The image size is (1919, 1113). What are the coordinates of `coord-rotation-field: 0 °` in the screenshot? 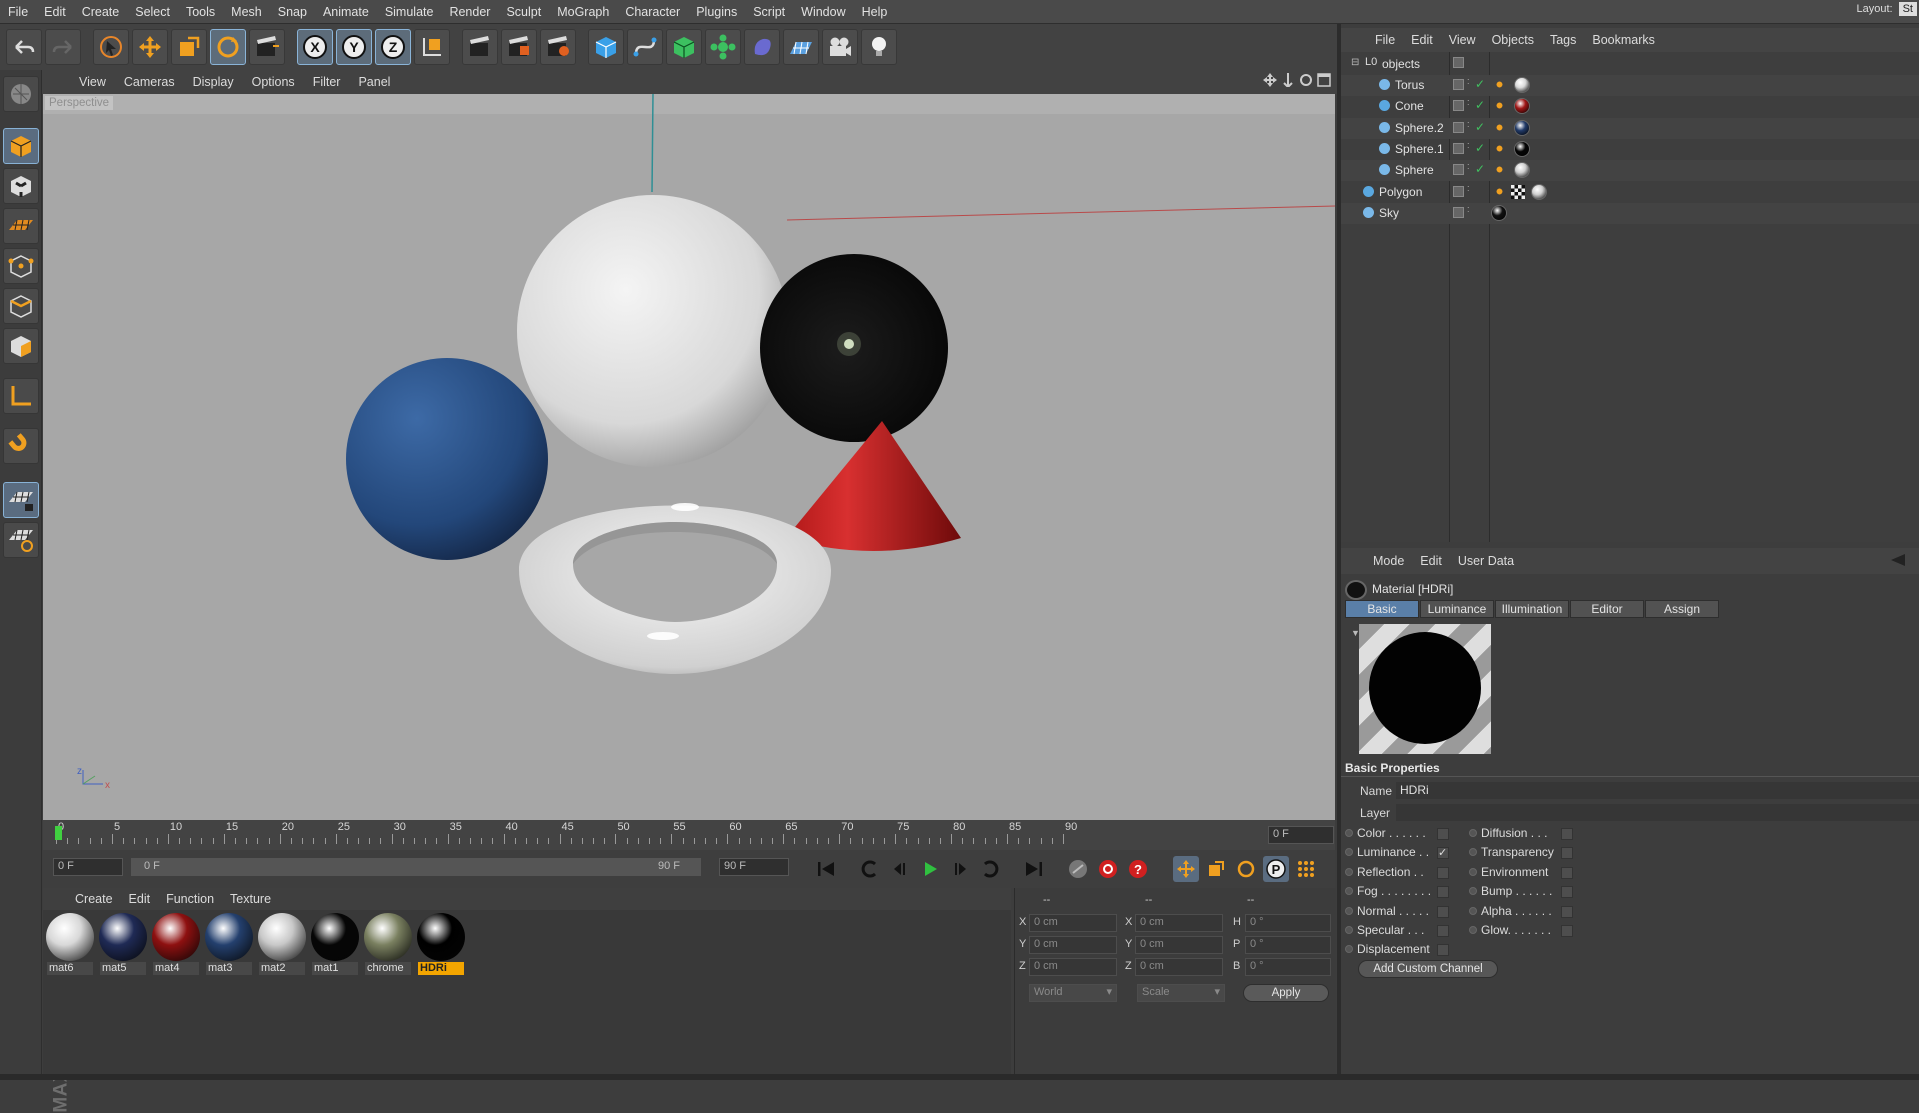 It's located at (1288, 923).